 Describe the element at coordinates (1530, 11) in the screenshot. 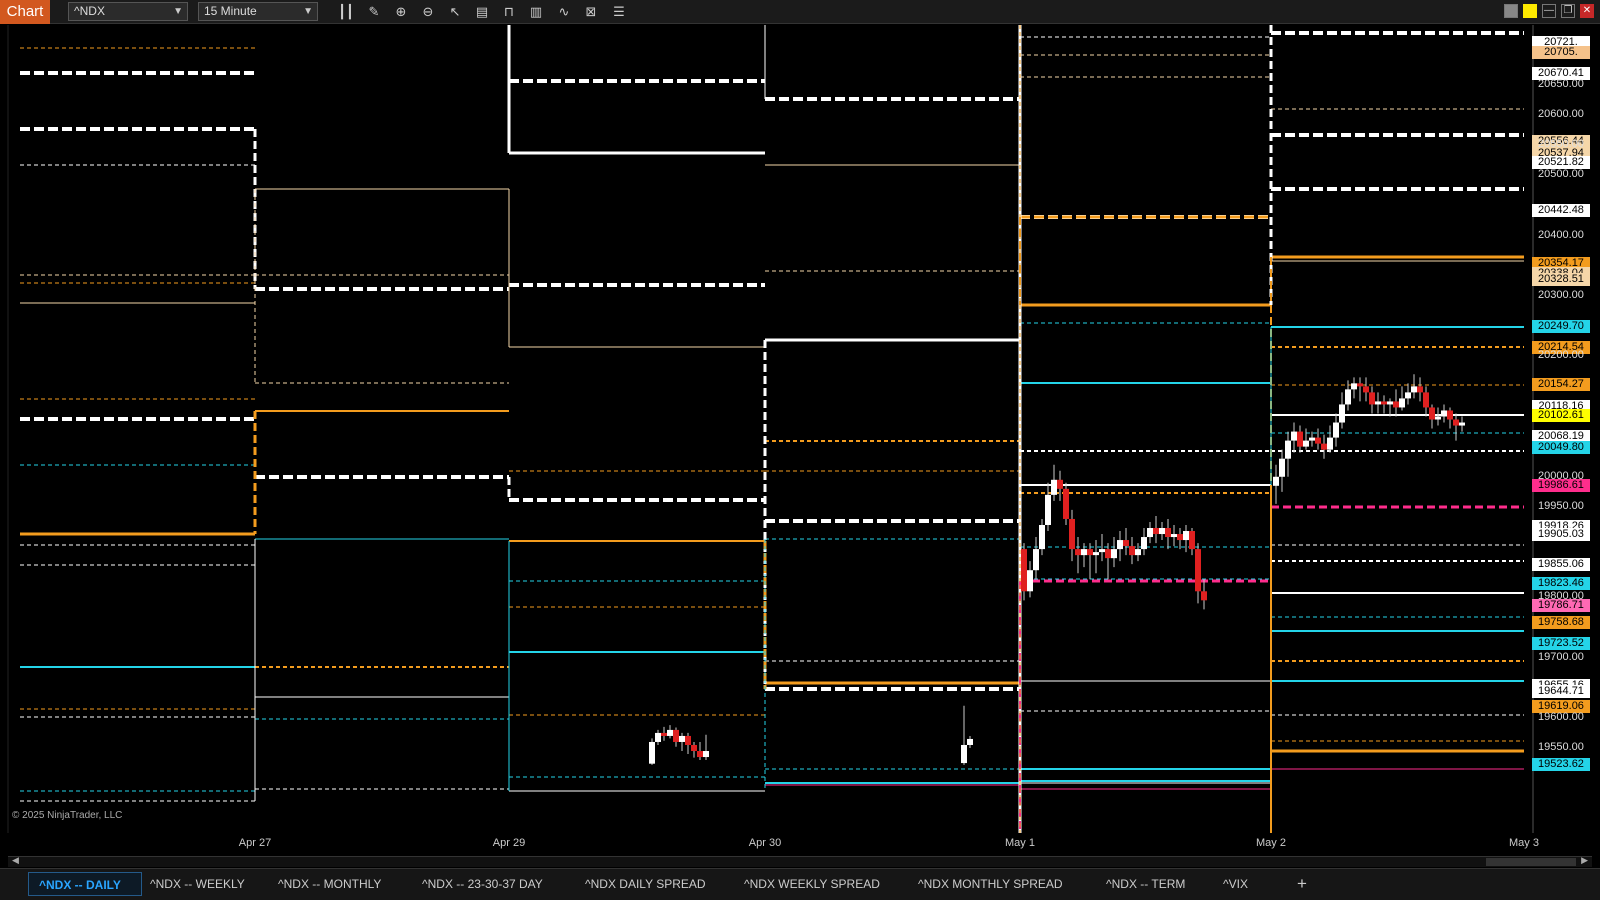

I see `highlight-icon` at that location.